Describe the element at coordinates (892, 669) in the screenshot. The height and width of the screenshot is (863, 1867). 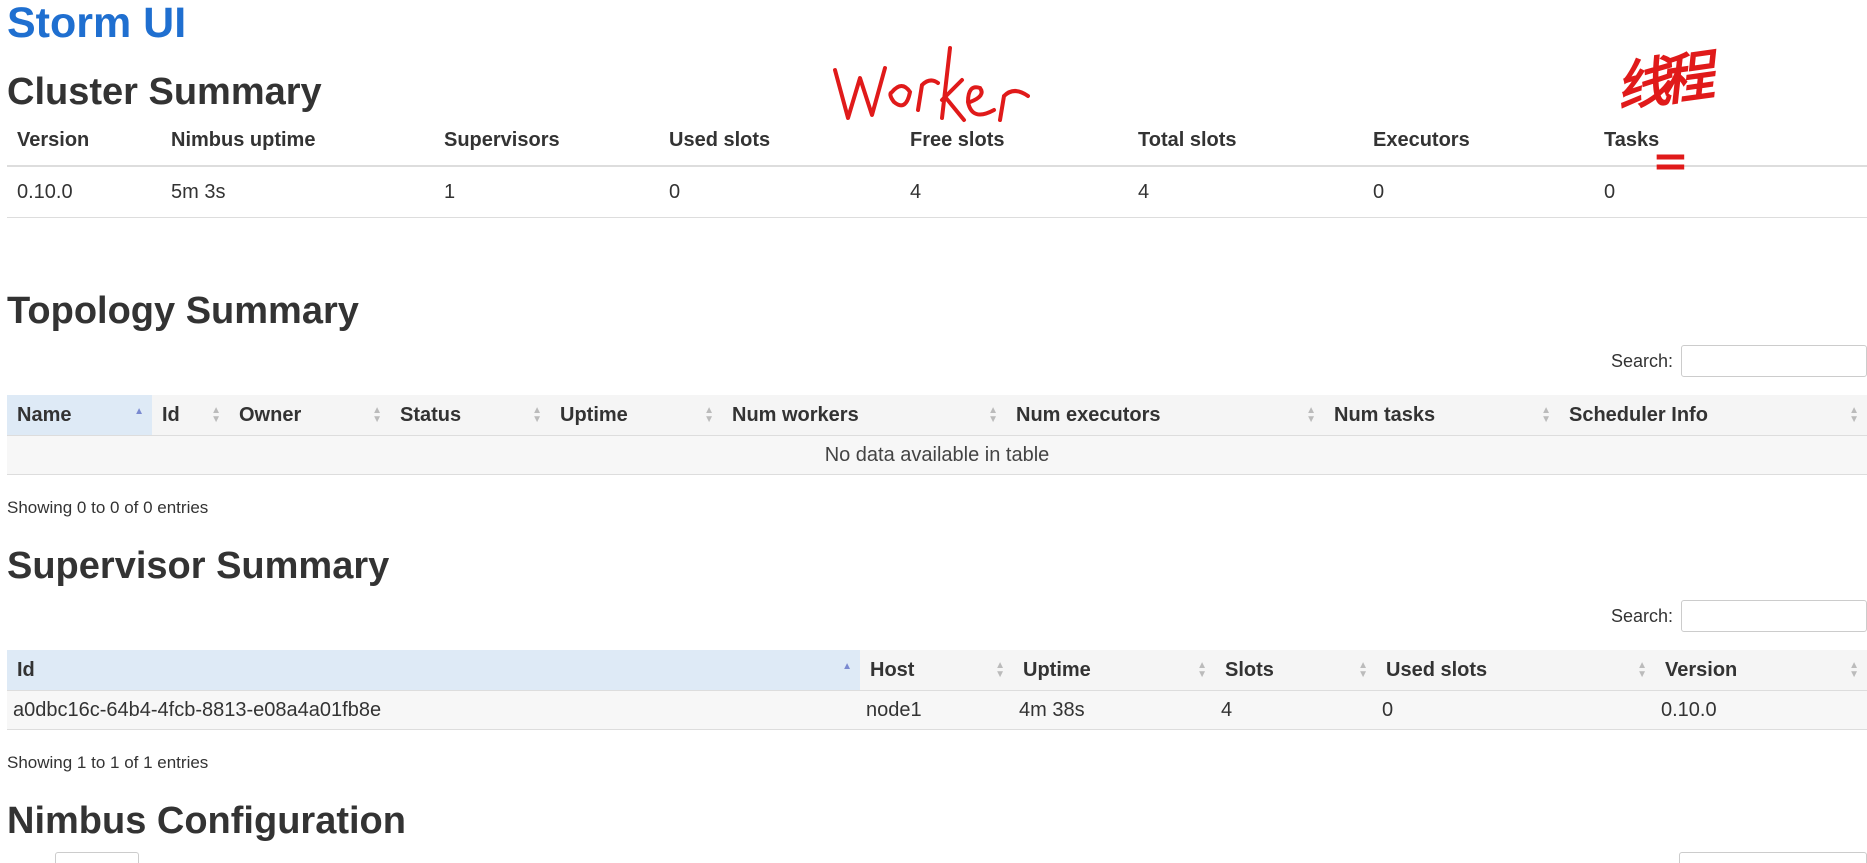
I see `col-host-label: Host` at that location.